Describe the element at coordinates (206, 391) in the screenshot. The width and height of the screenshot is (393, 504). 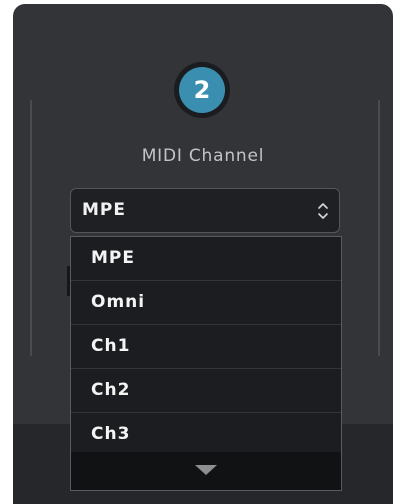
I see `midi-option-ch2: Ch2` at that location.